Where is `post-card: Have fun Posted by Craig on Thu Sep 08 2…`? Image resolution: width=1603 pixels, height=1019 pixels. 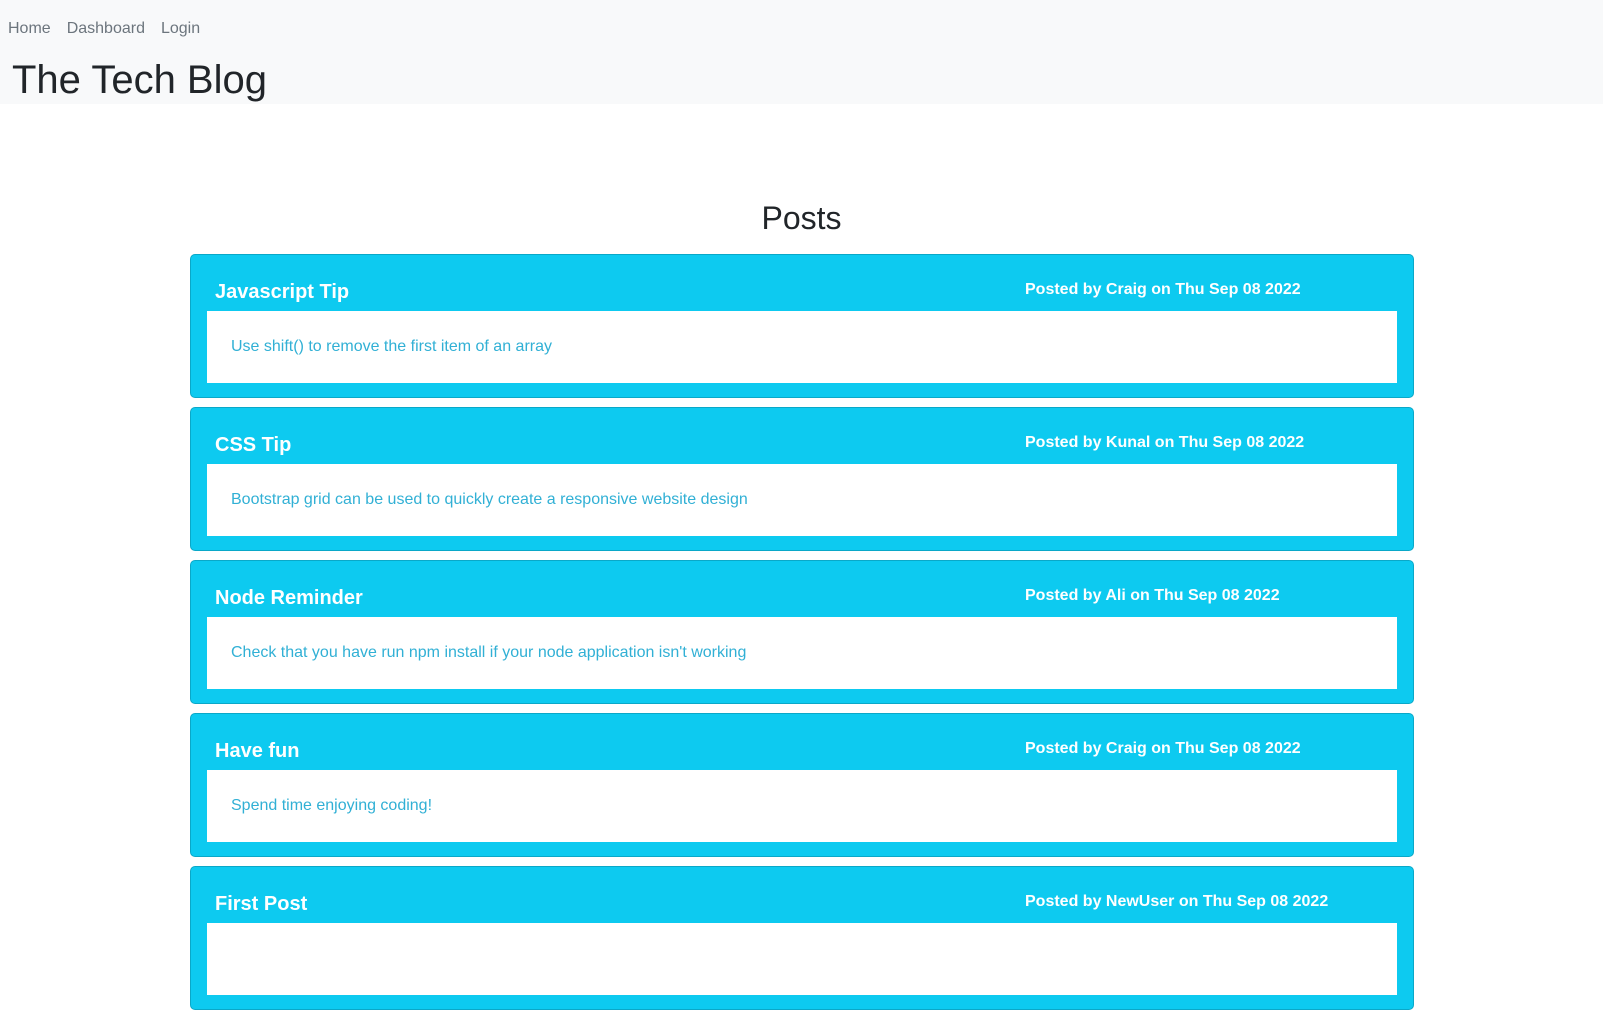 post-card: Have fun Posted by Craig on Thu Sep 08 2… is located at coordinates (802, 785).